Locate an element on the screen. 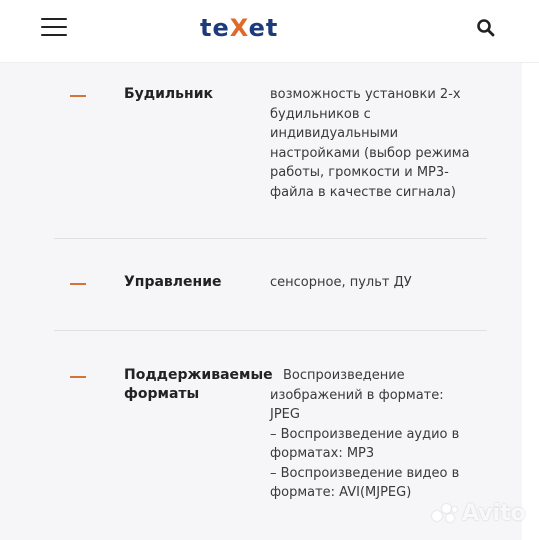 The width and height of the screenshot is (539, 540). scrollbar is located at coordinates (530, 301).